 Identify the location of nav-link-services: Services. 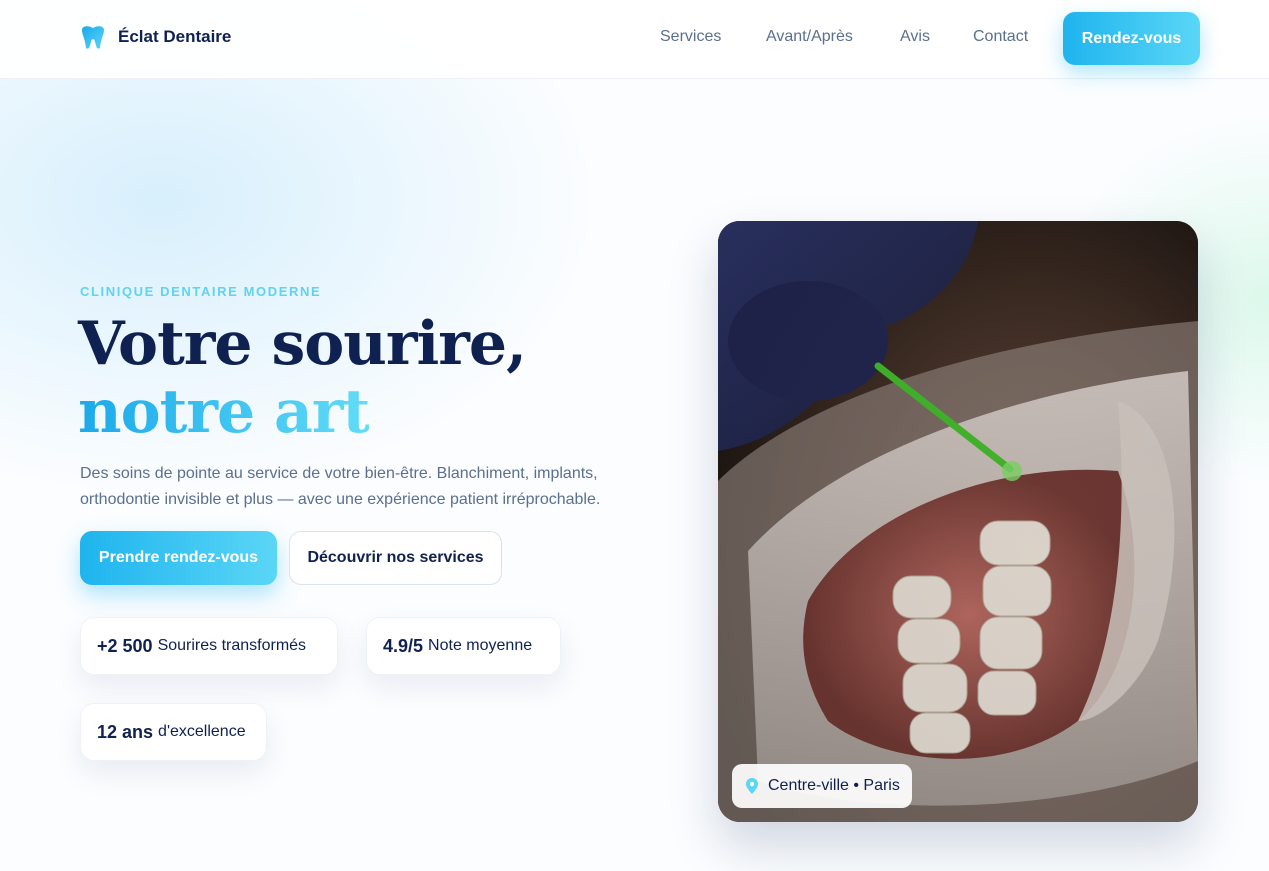
(690, 37).